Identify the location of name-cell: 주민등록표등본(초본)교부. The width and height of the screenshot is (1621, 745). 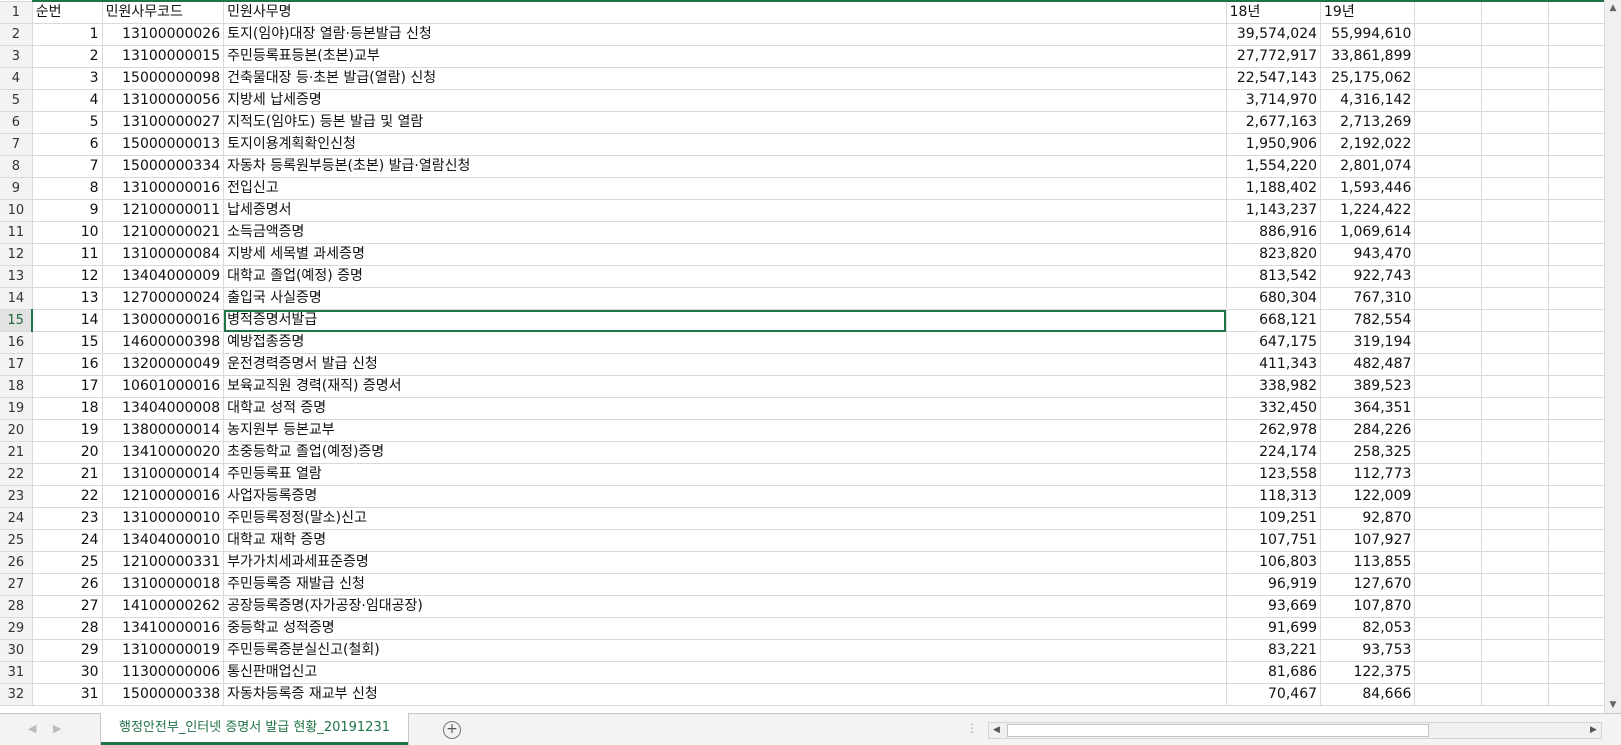
(725, 56).